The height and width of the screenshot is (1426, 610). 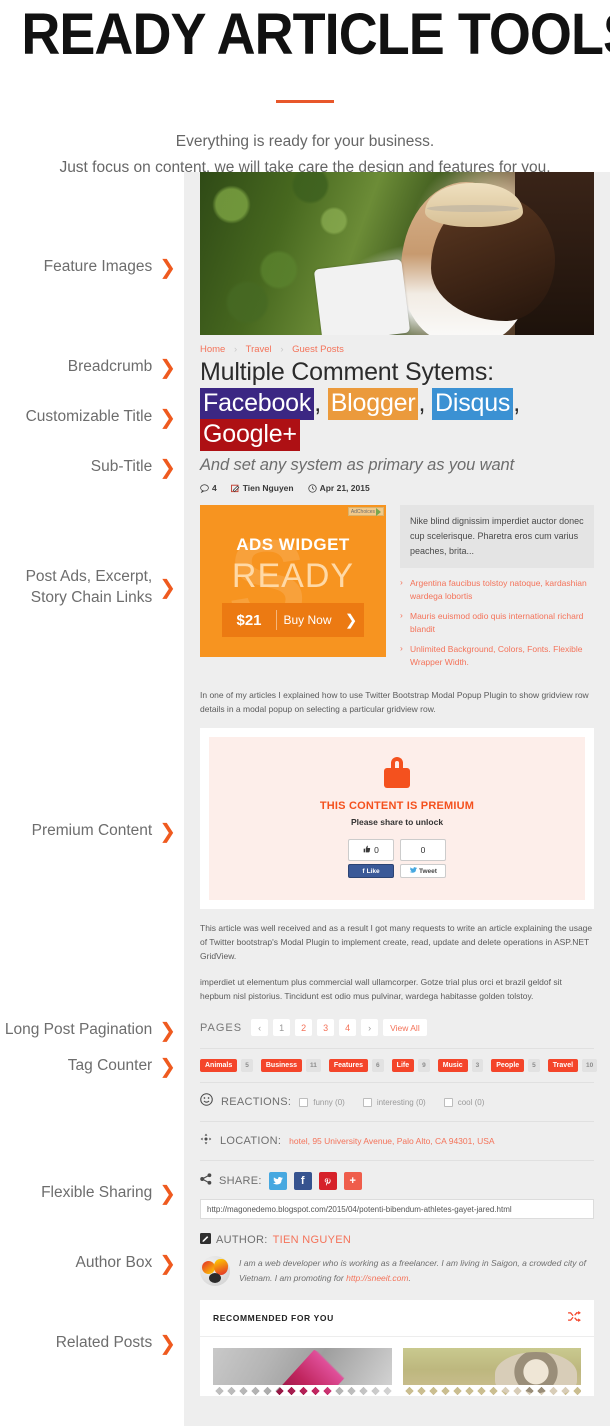 I want to click on tag-animals: Animals, so click(x=219, y=1065).